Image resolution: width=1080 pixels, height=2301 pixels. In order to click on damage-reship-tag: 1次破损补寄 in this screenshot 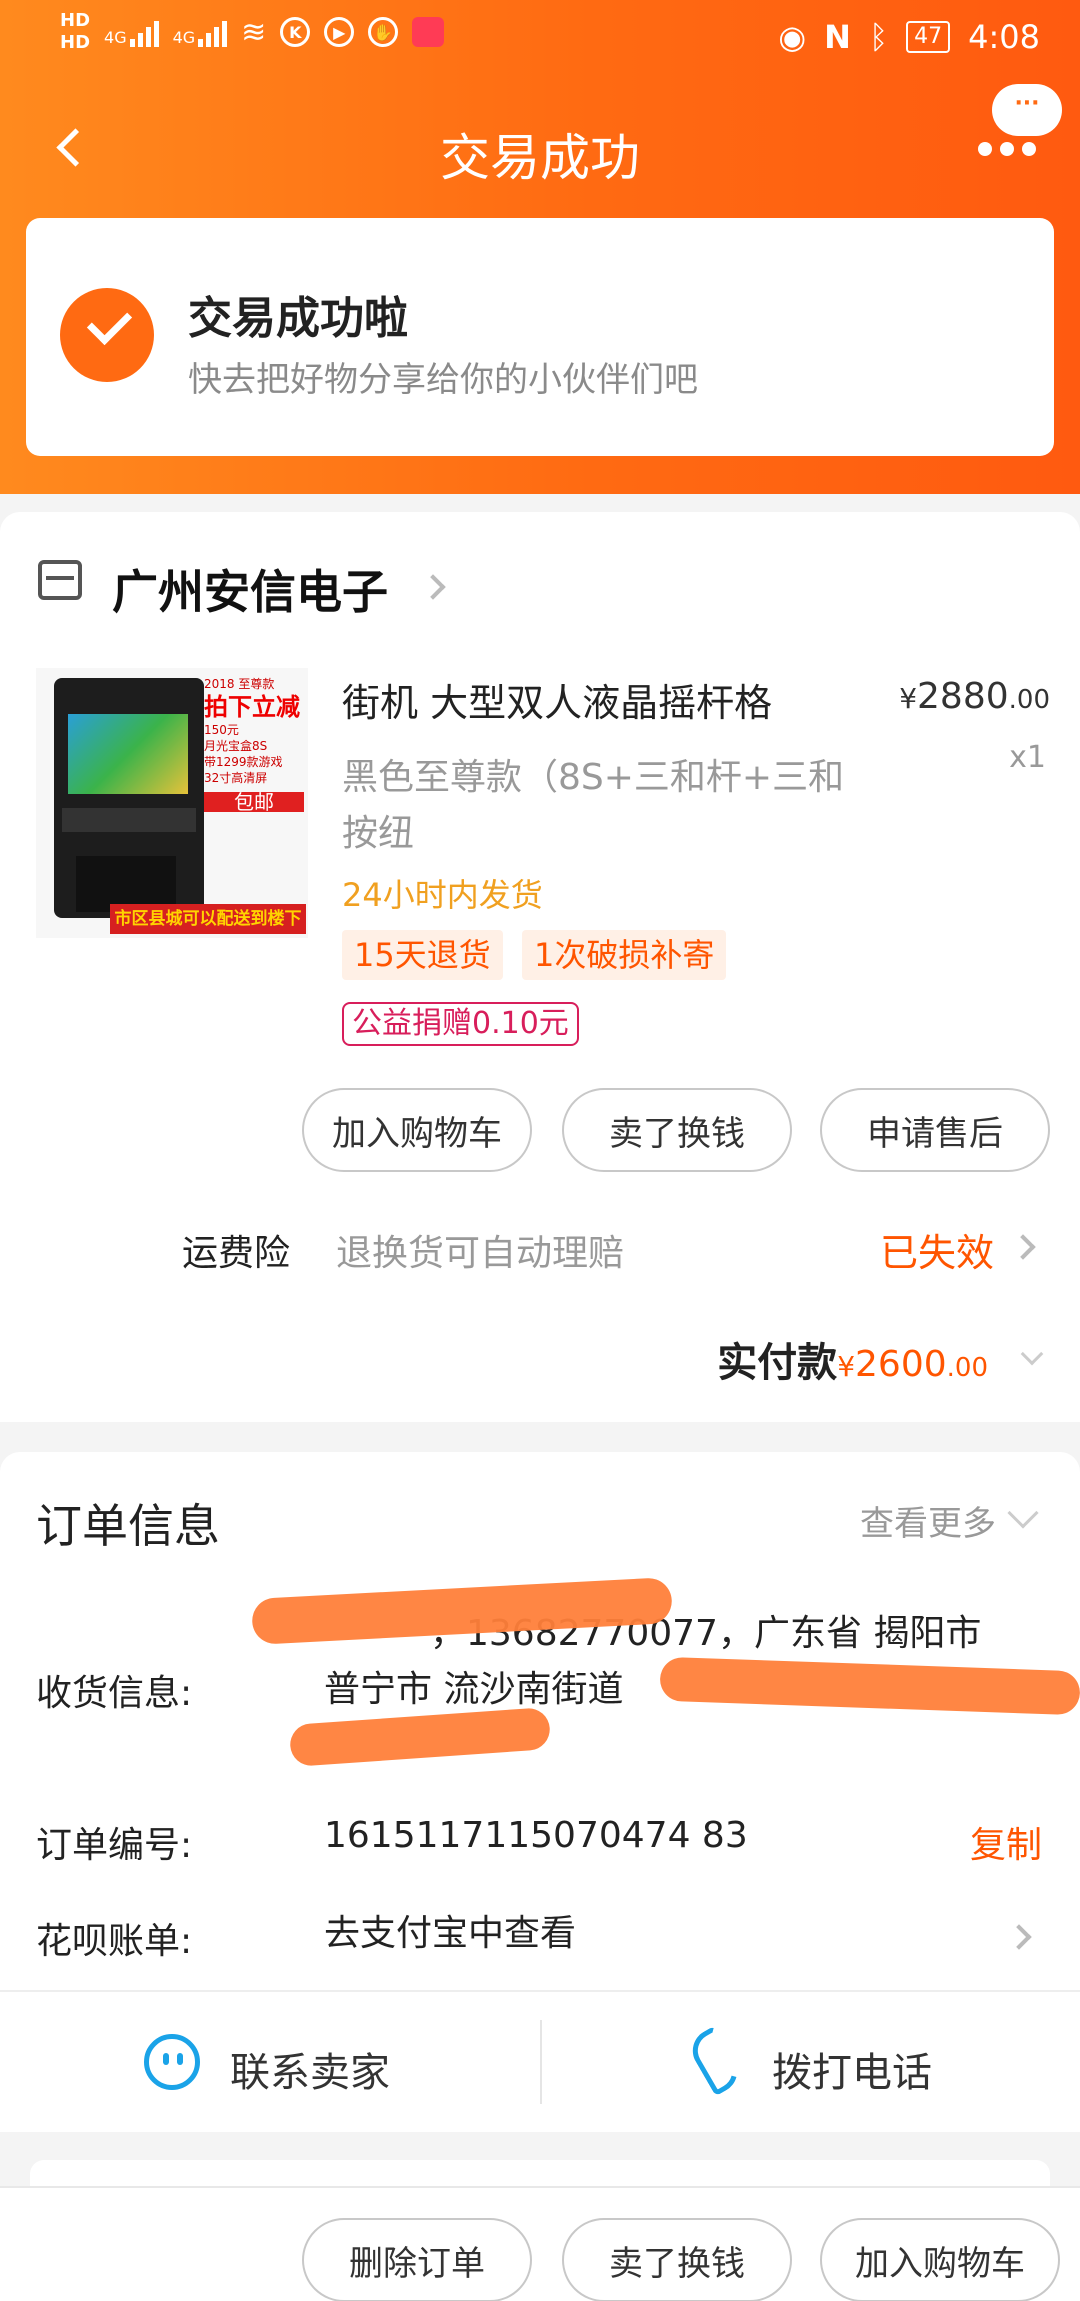, I will do `click(624, 955)`.